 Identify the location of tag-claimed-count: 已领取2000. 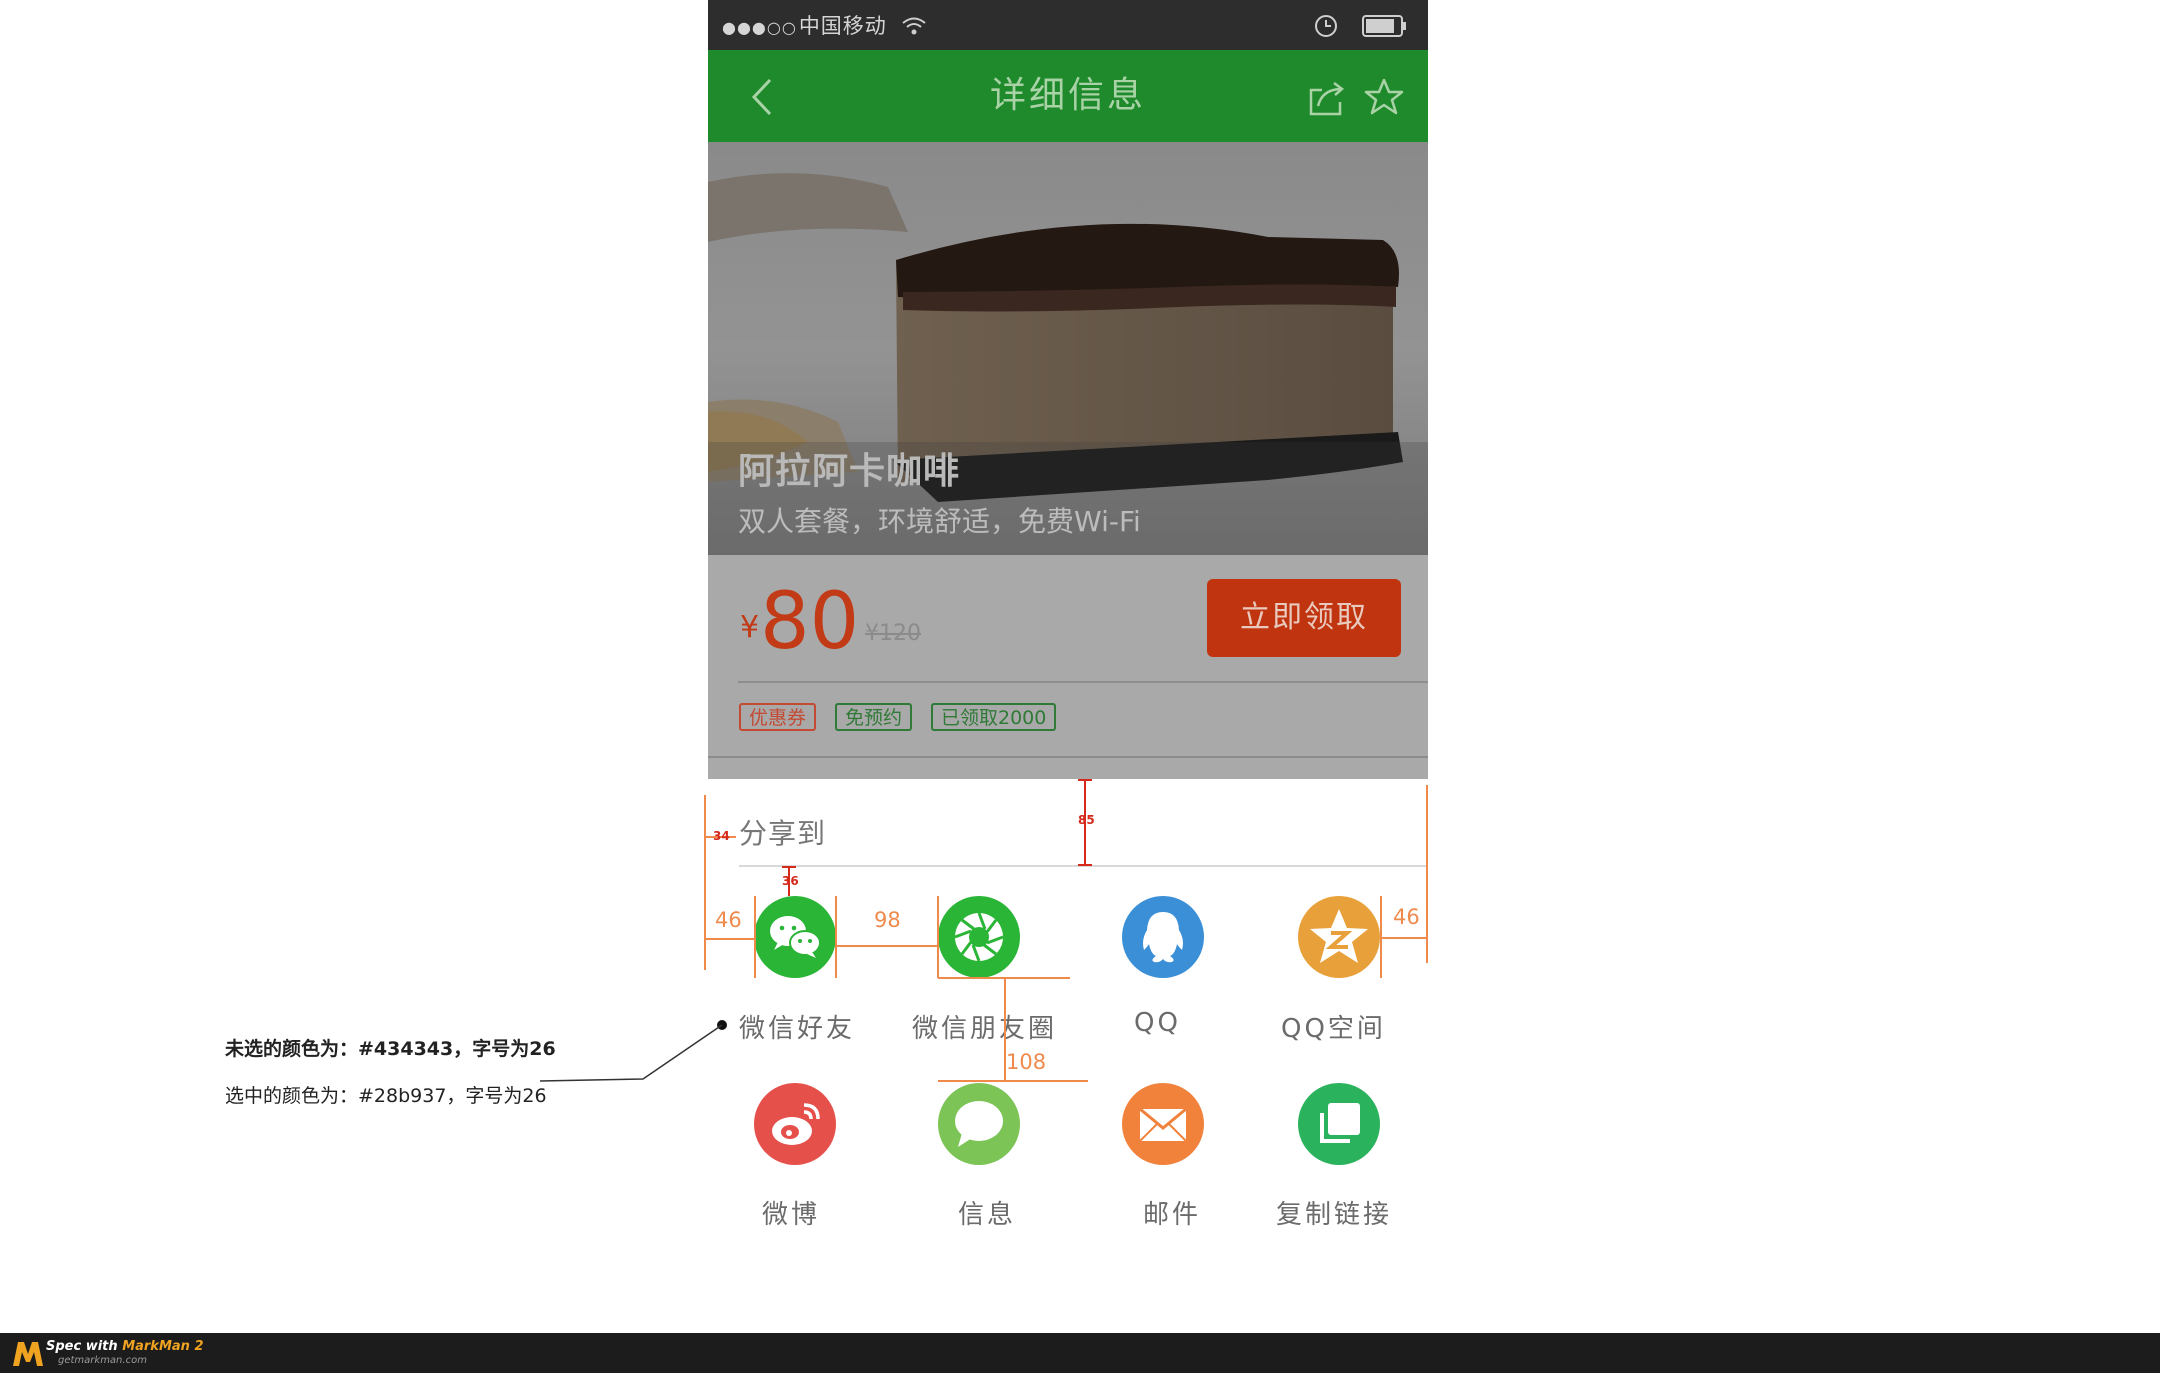
(994, 717).